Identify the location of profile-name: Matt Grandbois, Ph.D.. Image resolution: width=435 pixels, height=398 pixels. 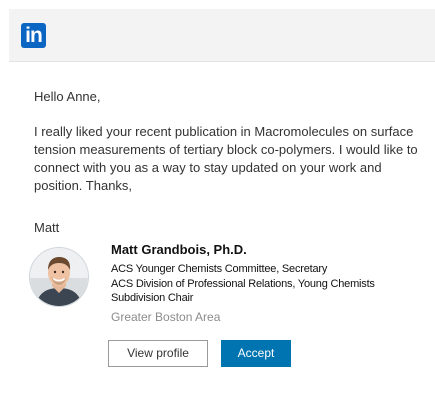
(179, 249).